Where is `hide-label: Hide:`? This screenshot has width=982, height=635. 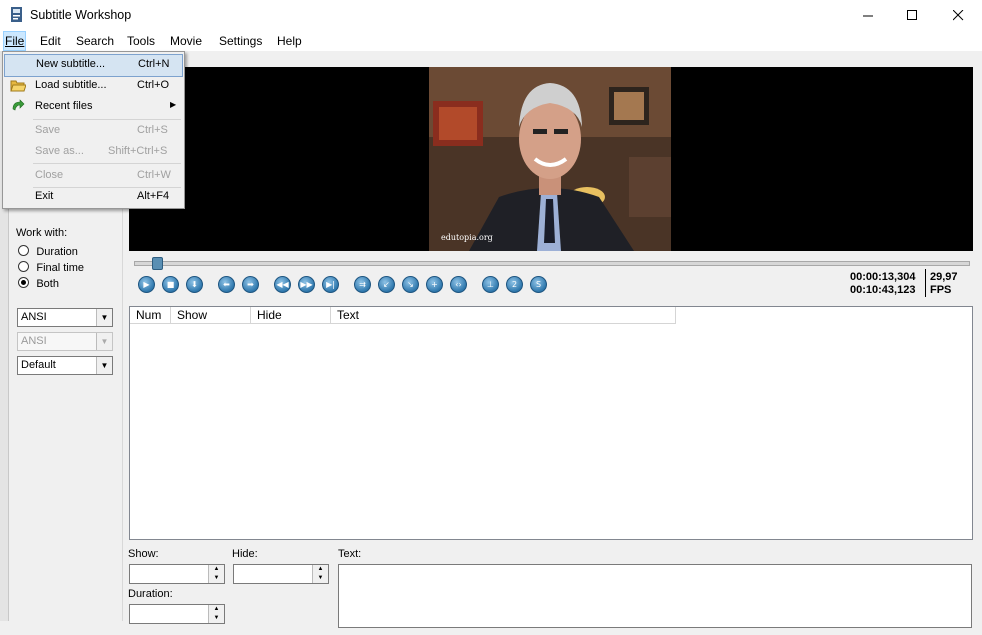
hide-label: Hide: is located at coordinates (245, 554).